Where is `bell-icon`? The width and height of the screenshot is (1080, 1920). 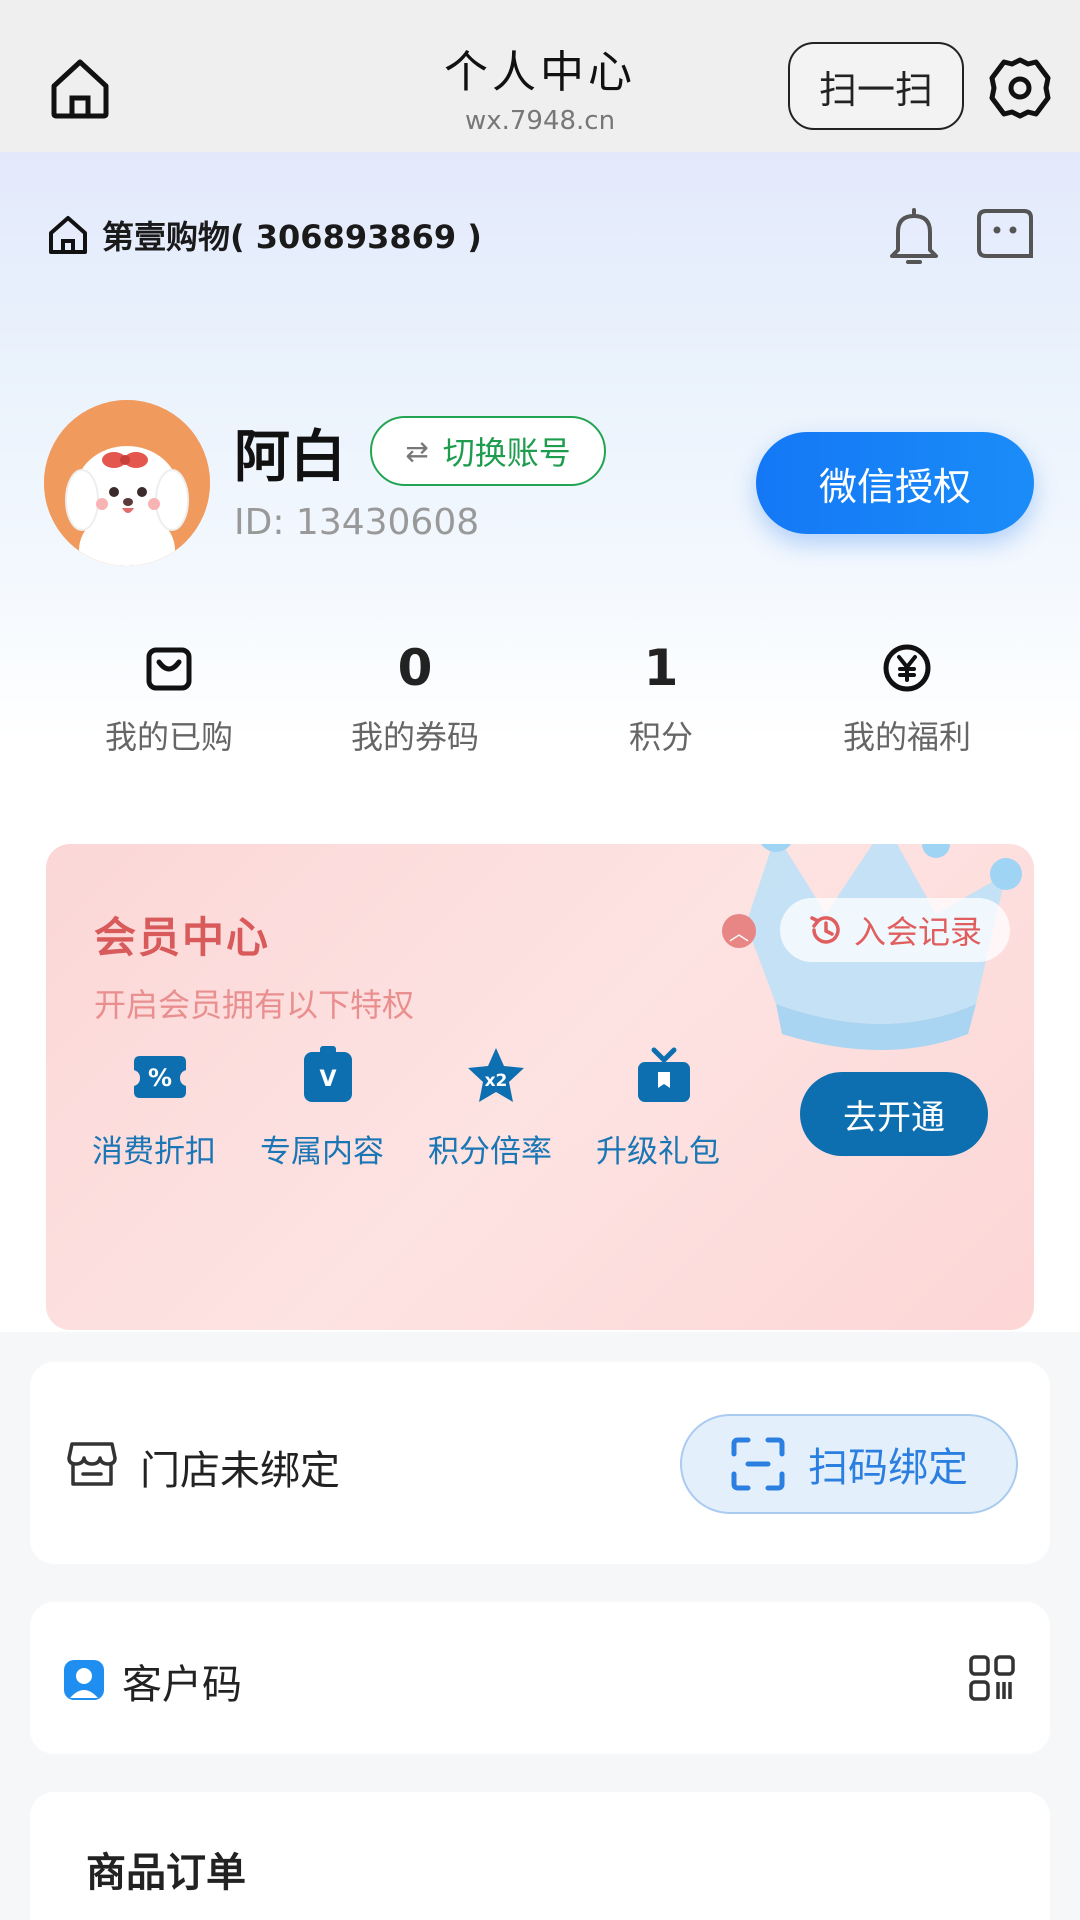
bell-icon is located at coordinates (914, 236).